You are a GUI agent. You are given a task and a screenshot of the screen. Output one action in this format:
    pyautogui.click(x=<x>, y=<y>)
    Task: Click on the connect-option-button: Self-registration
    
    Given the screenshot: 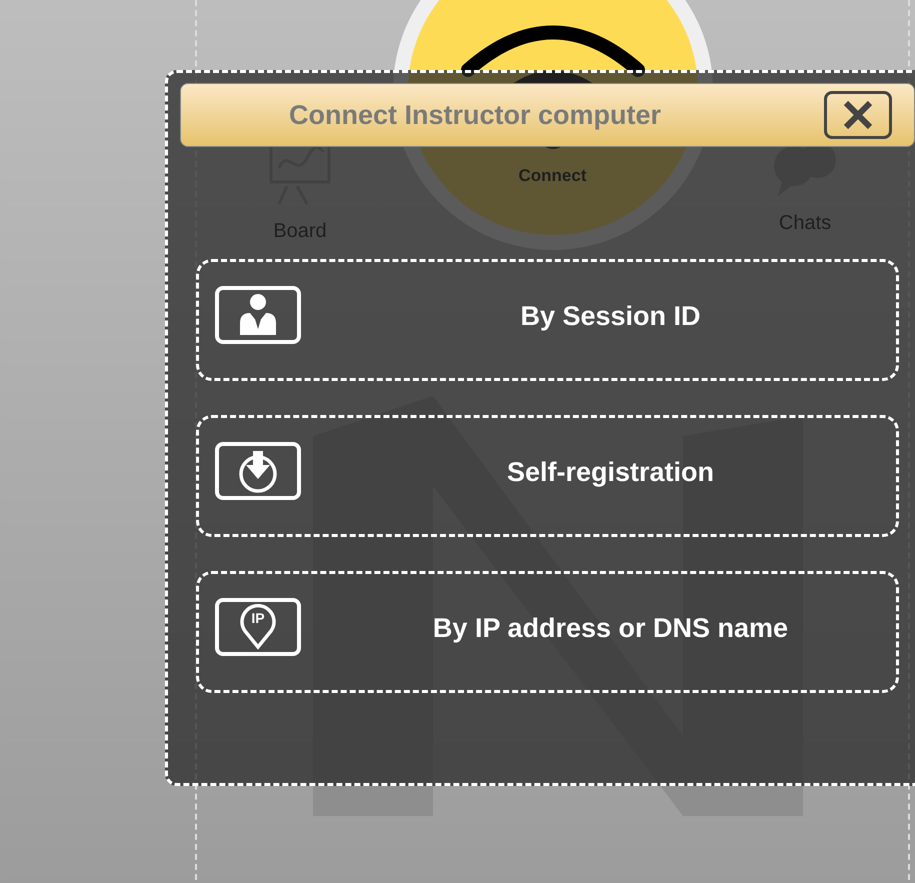 What is the action you would take?
    pyautogui.click(x=547, y=476)
    